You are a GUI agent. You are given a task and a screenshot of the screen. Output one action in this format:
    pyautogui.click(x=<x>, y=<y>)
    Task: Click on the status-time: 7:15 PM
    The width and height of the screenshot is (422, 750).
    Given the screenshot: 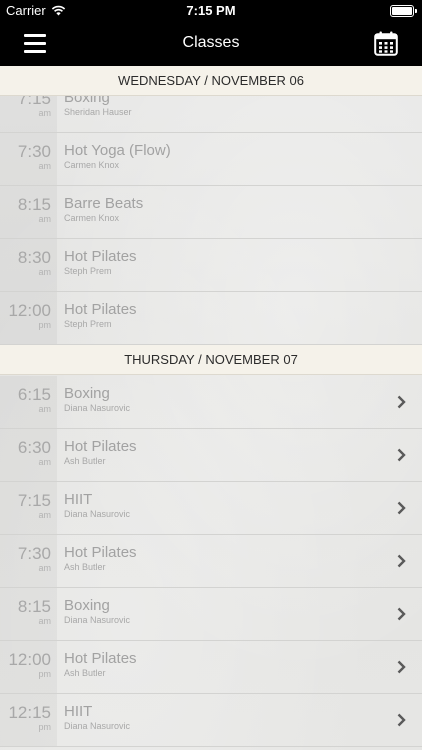 What is the action you would take?
    pyautogui.click(x=211, y=10)
    